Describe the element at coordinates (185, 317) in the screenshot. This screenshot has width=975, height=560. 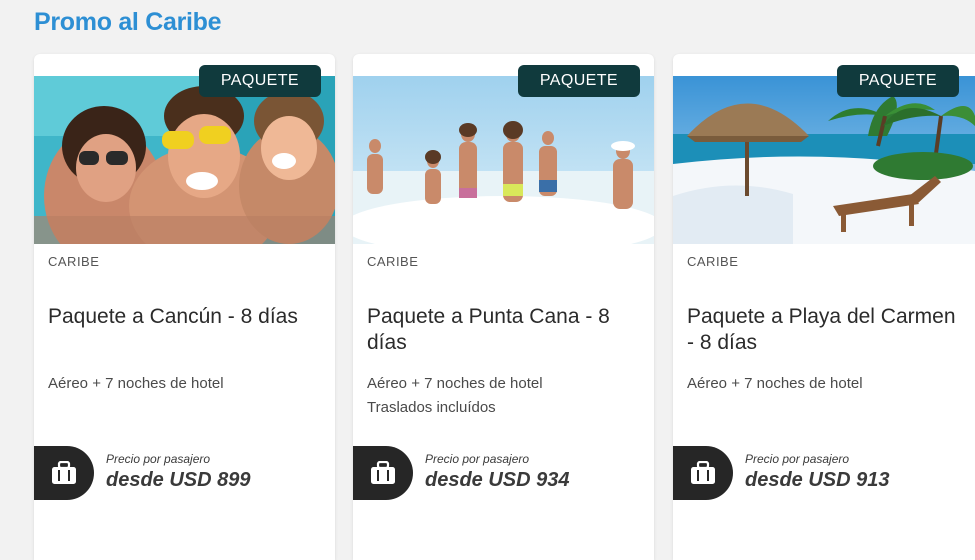
I see `card-title: Paquete a Cancún - 8 días` at that location.